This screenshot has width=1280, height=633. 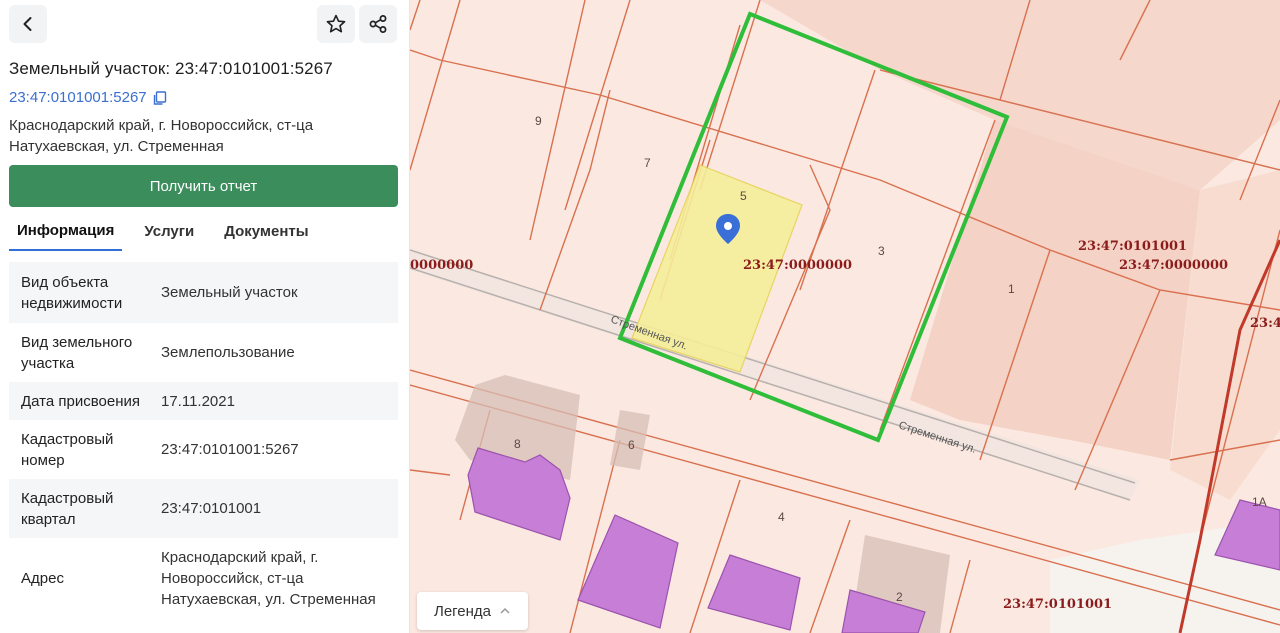 I want to click on info-value: Землепользование, so click(x=228, y=352).